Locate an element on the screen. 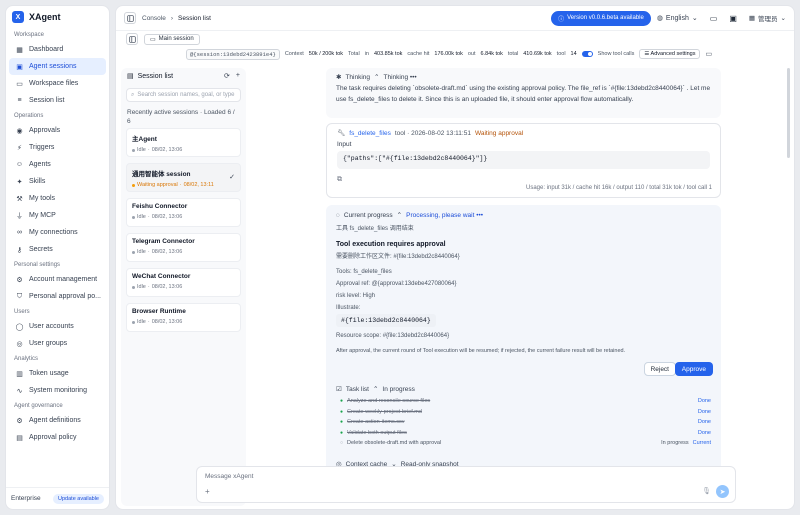  session-card: Browser Runtime Idle · 08/02, 13:06 is located at coordinates (183, 317).